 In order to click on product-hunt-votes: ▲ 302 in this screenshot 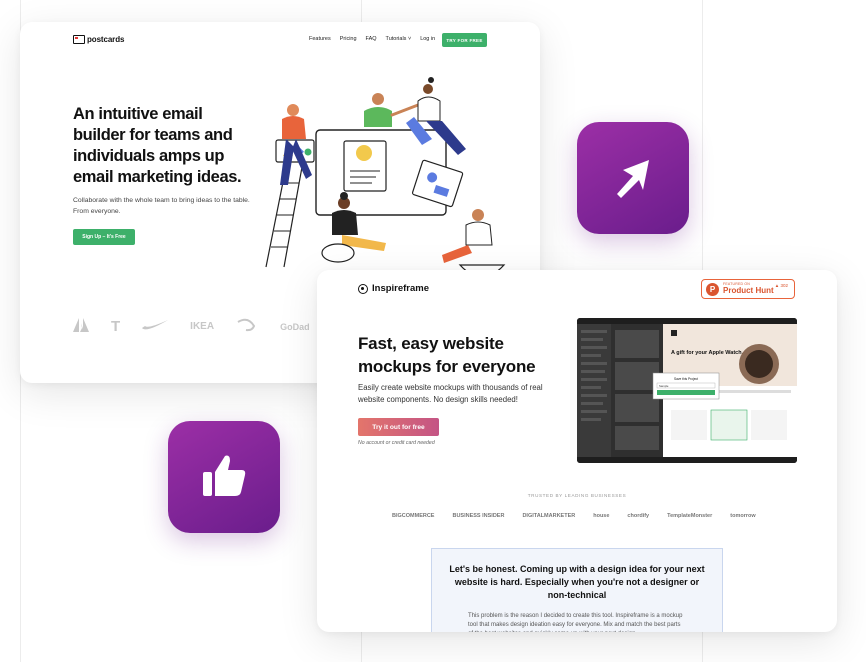, I will do `click(781, 285)`.